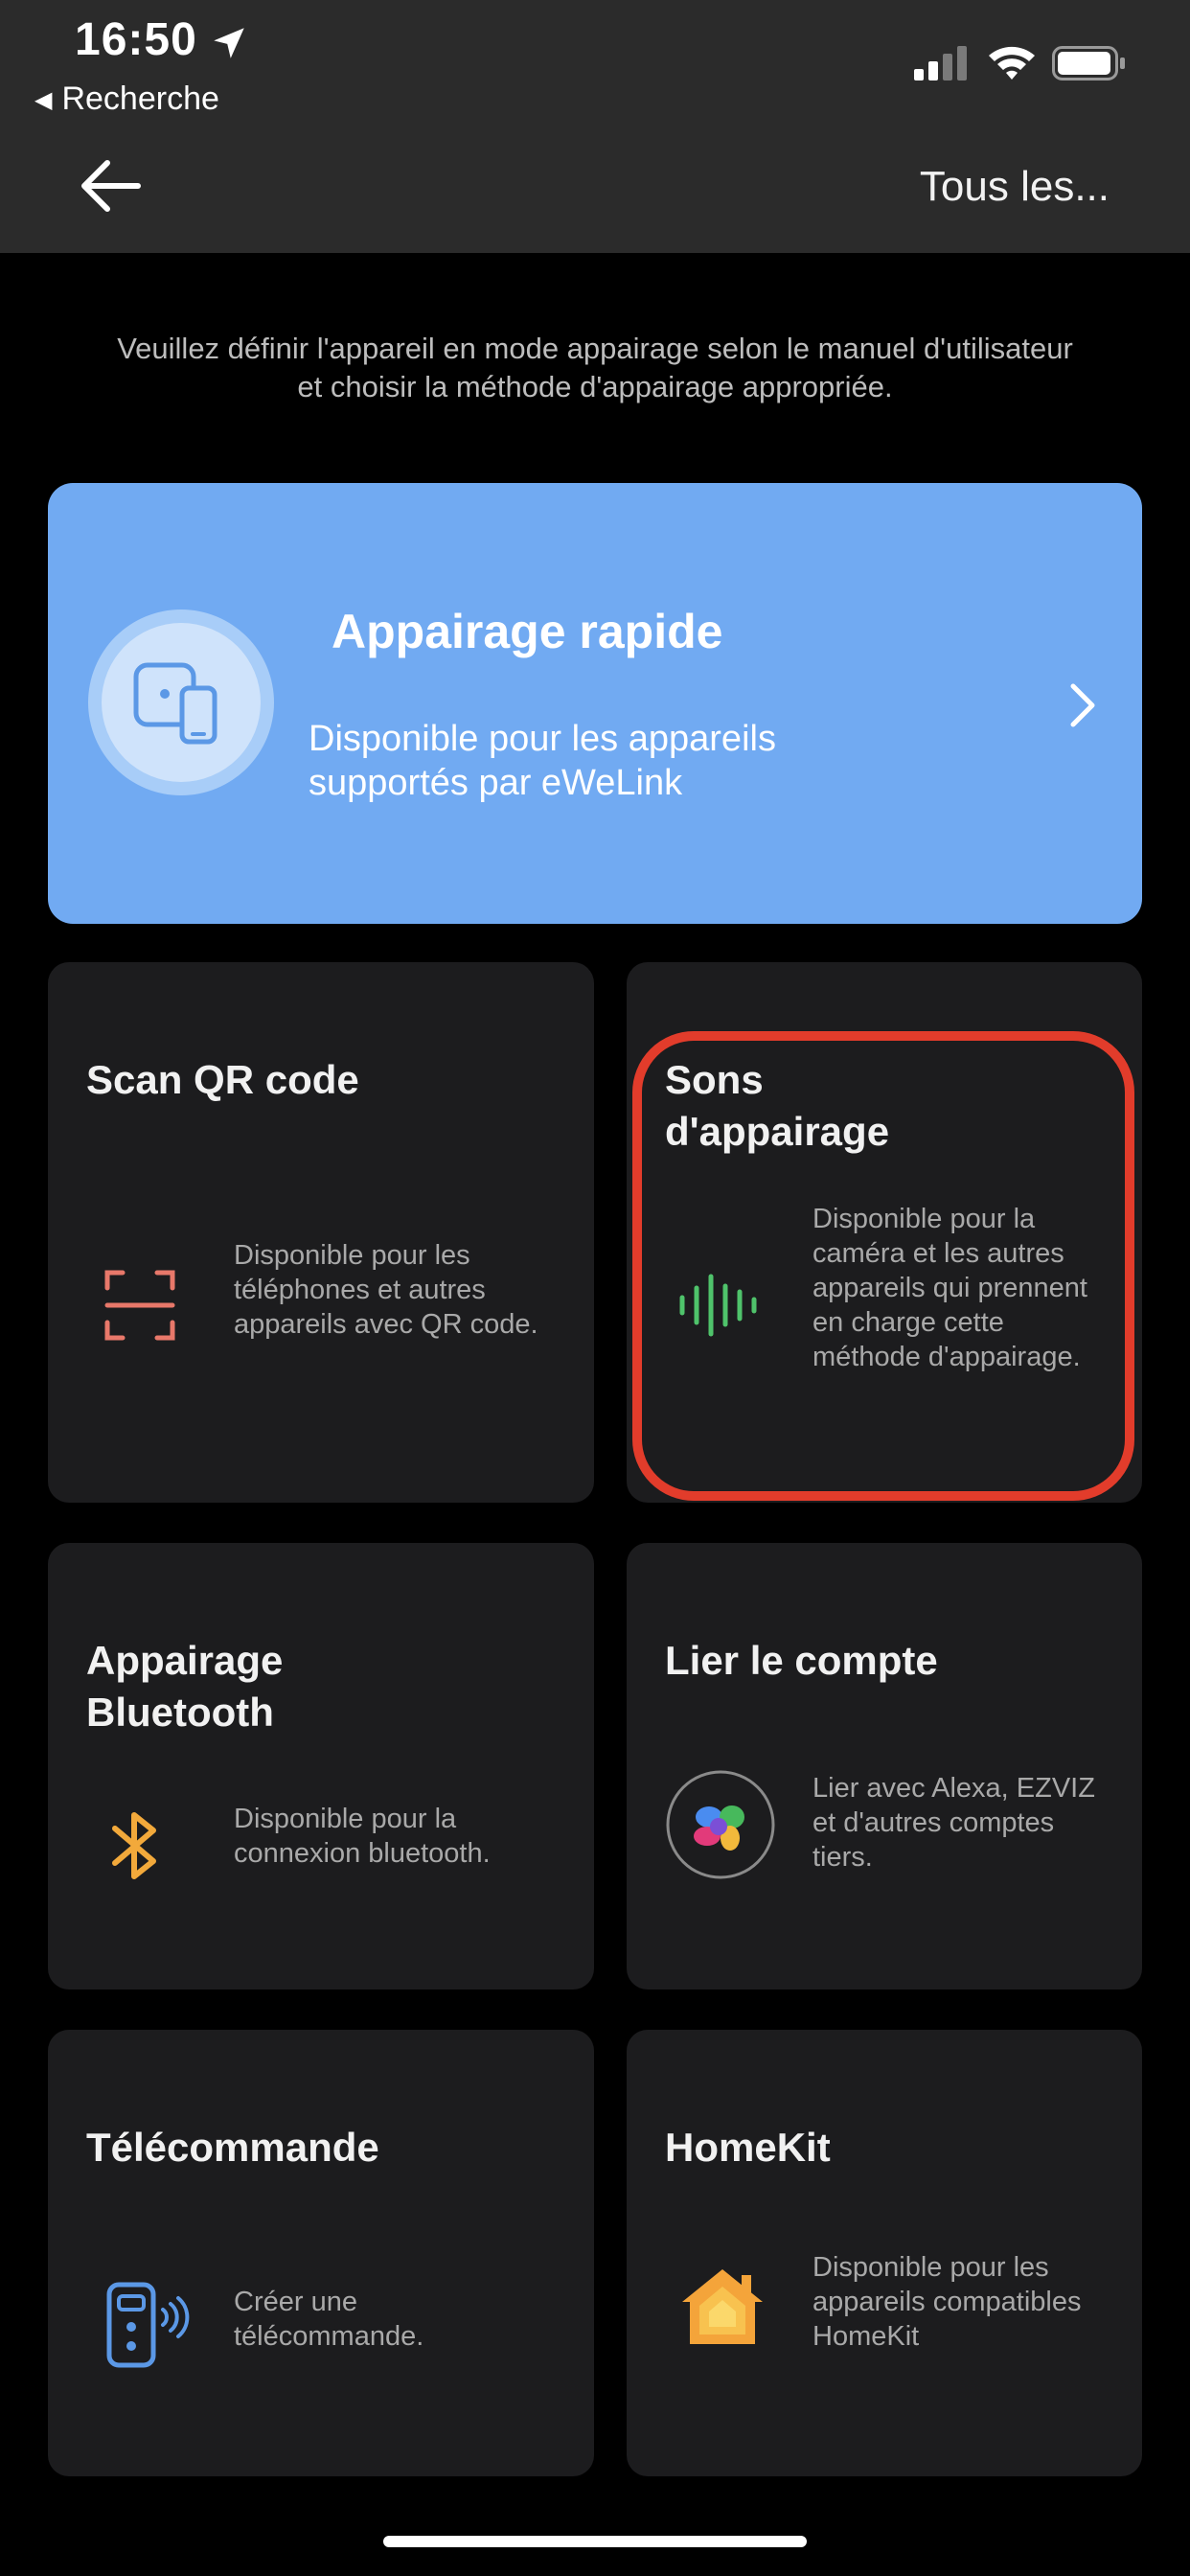 This screenshot has width=1190, height=2576. What do you see at coordinates (595, 2541) in the screenshot?
I see `home-indicator` at bounding box center [595, 2541].